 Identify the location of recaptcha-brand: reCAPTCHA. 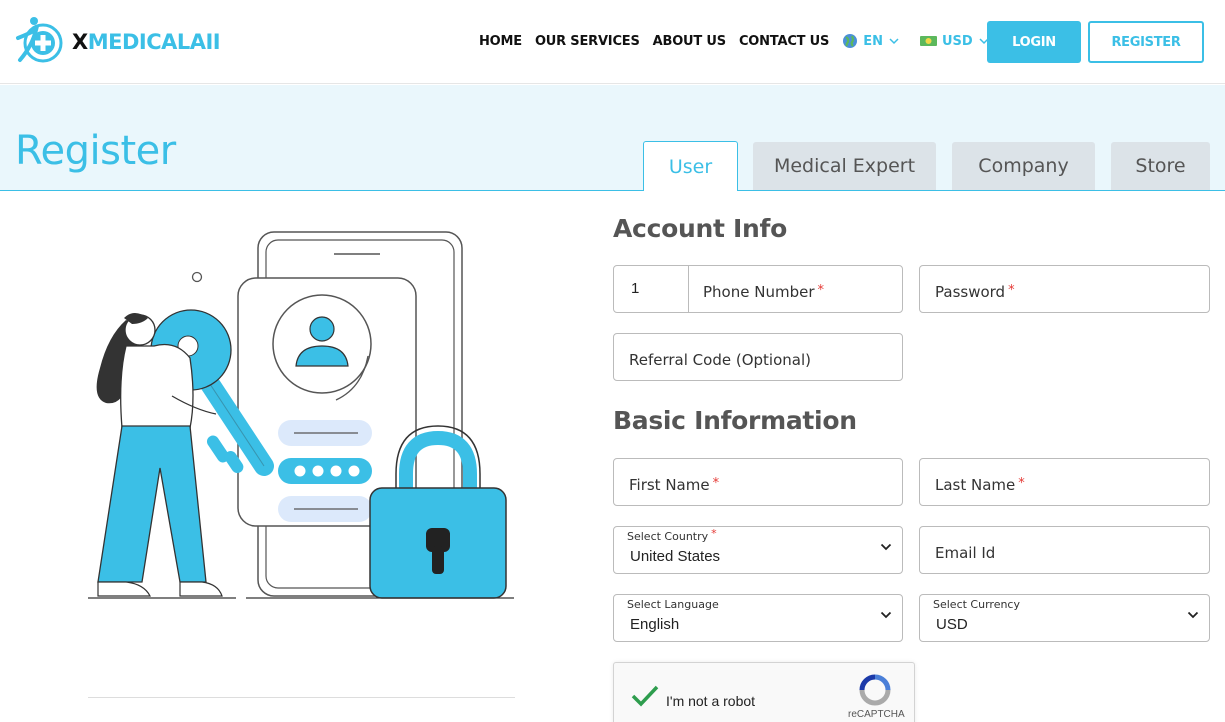
(876, 714).